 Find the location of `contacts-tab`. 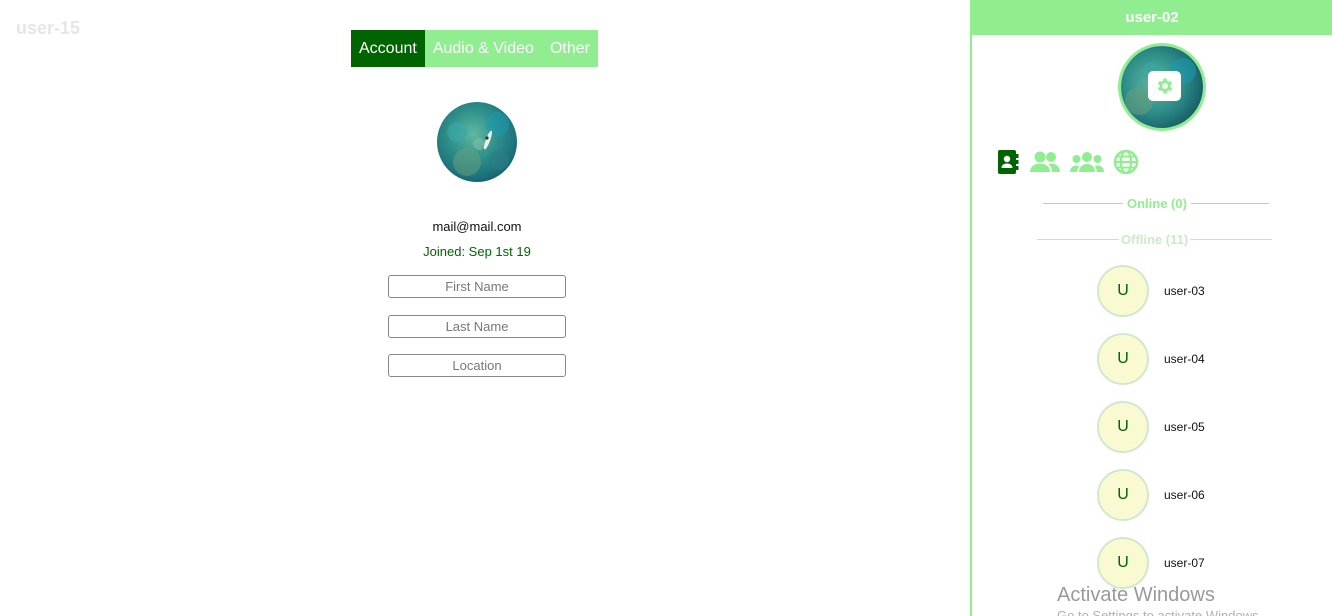

contacts-tab is located at coordinates (1008, 162).